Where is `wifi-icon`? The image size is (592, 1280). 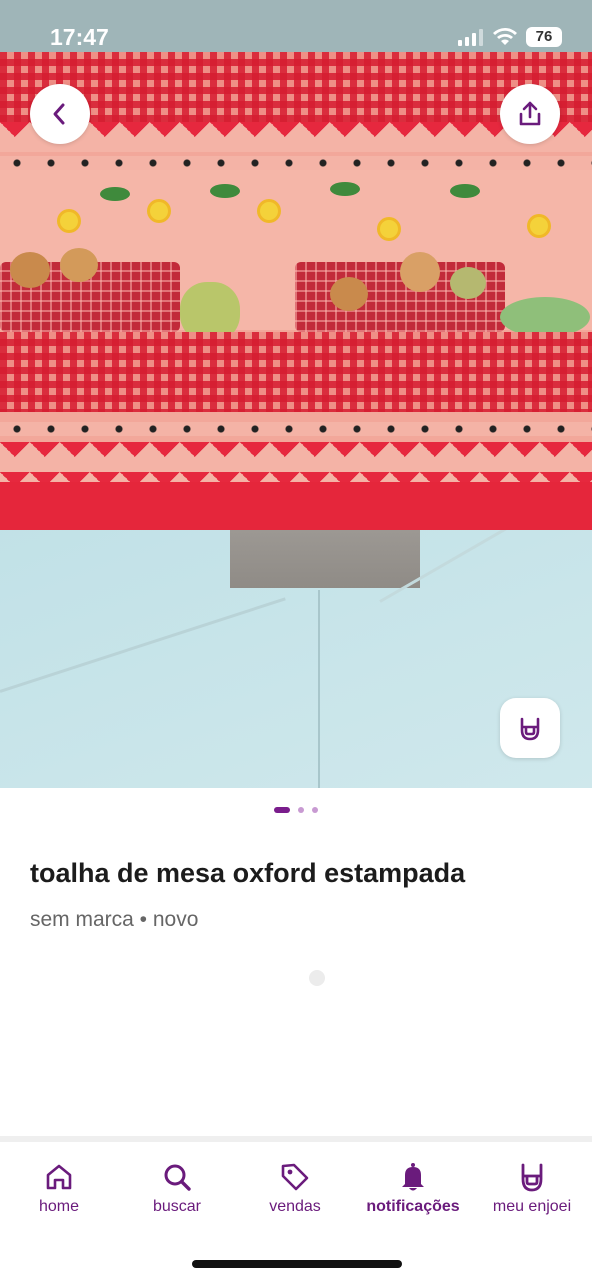 wifi-icon is located at coordinates (505, 36).